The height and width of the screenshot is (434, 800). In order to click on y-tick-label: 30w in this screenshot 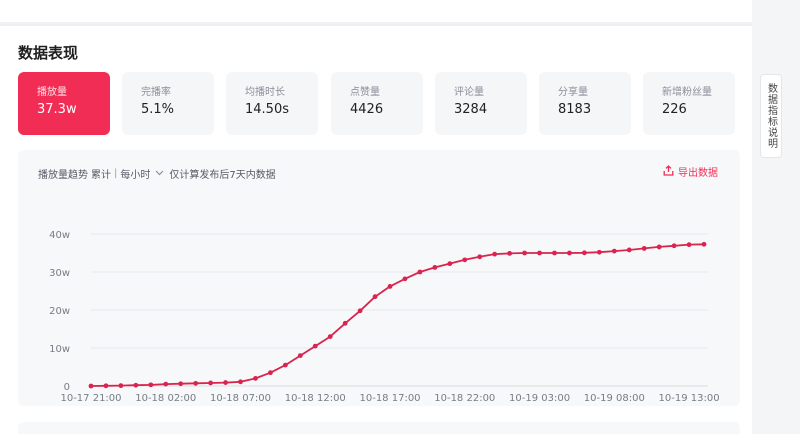, I will do `click(59, 273)`.